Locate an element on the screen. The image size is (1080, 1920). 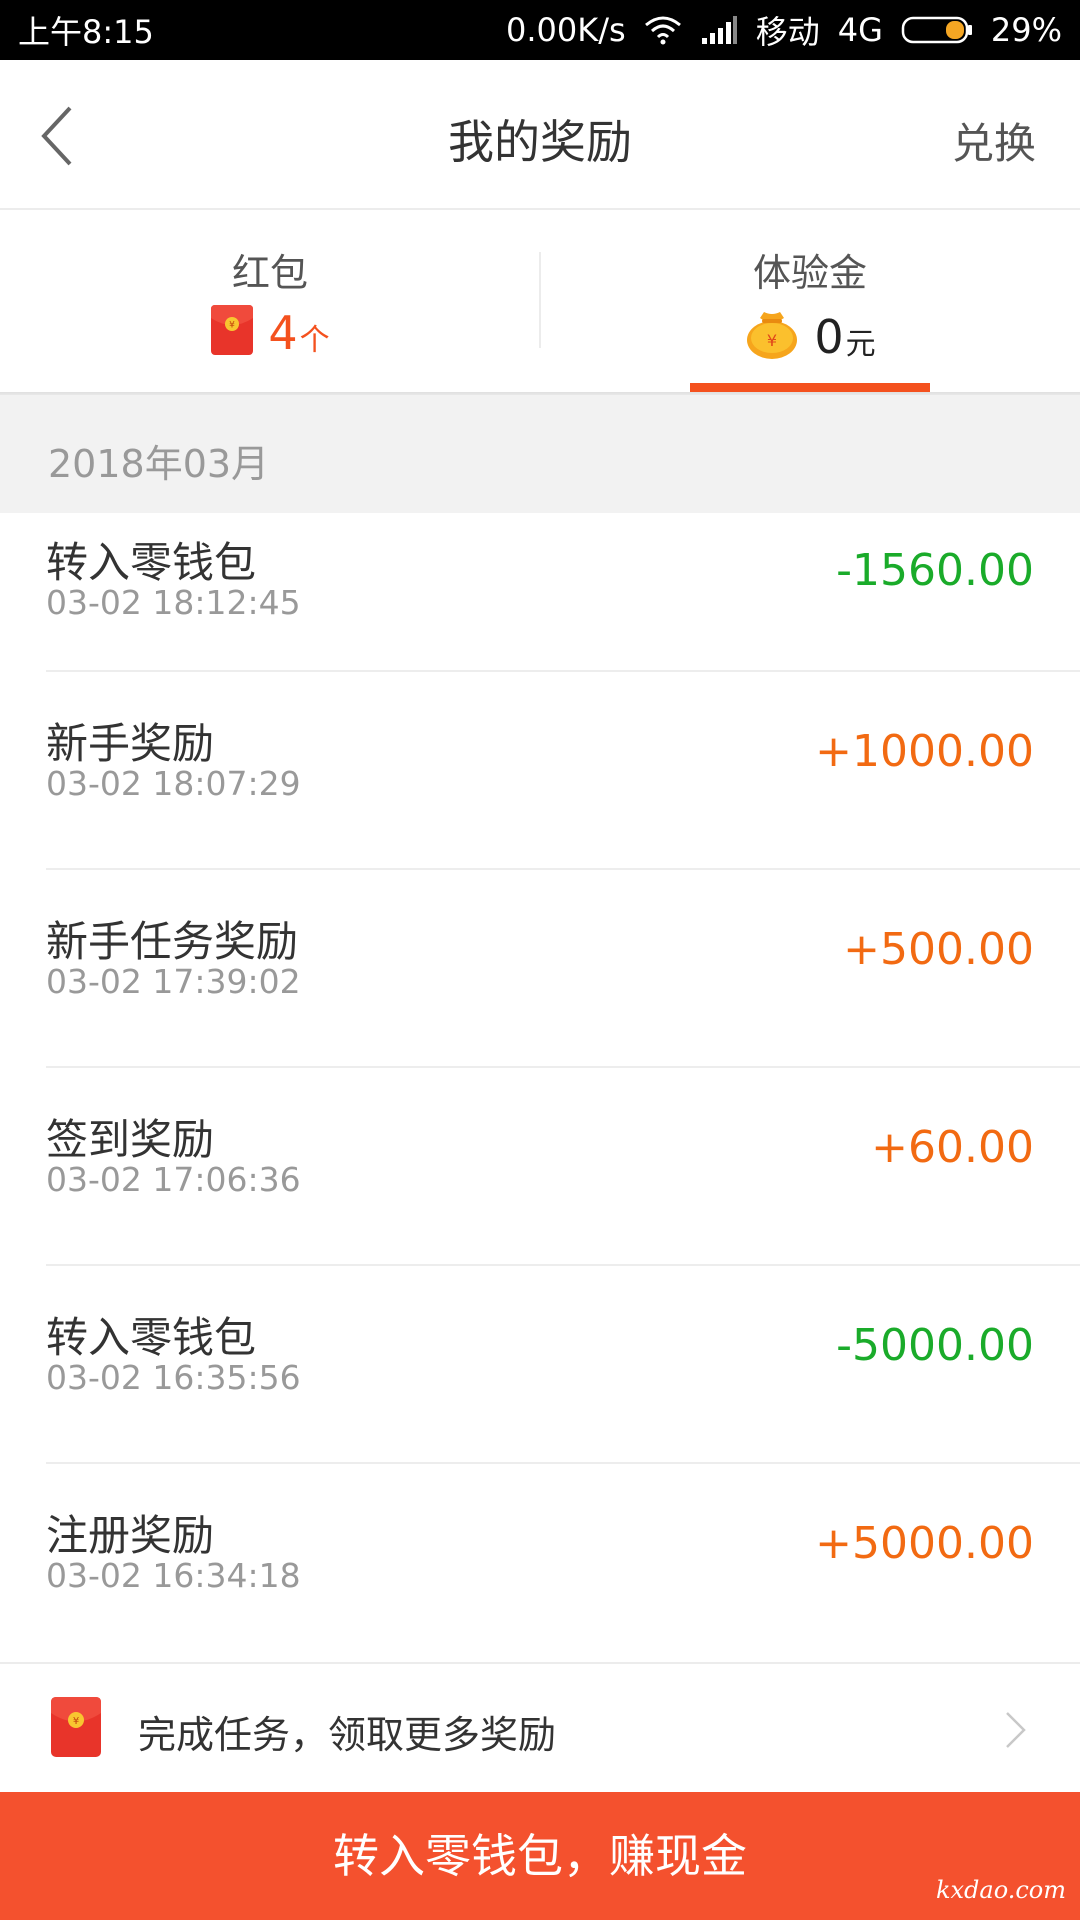
trial-fund-unit: 元 is located at coordinates (860, 344).